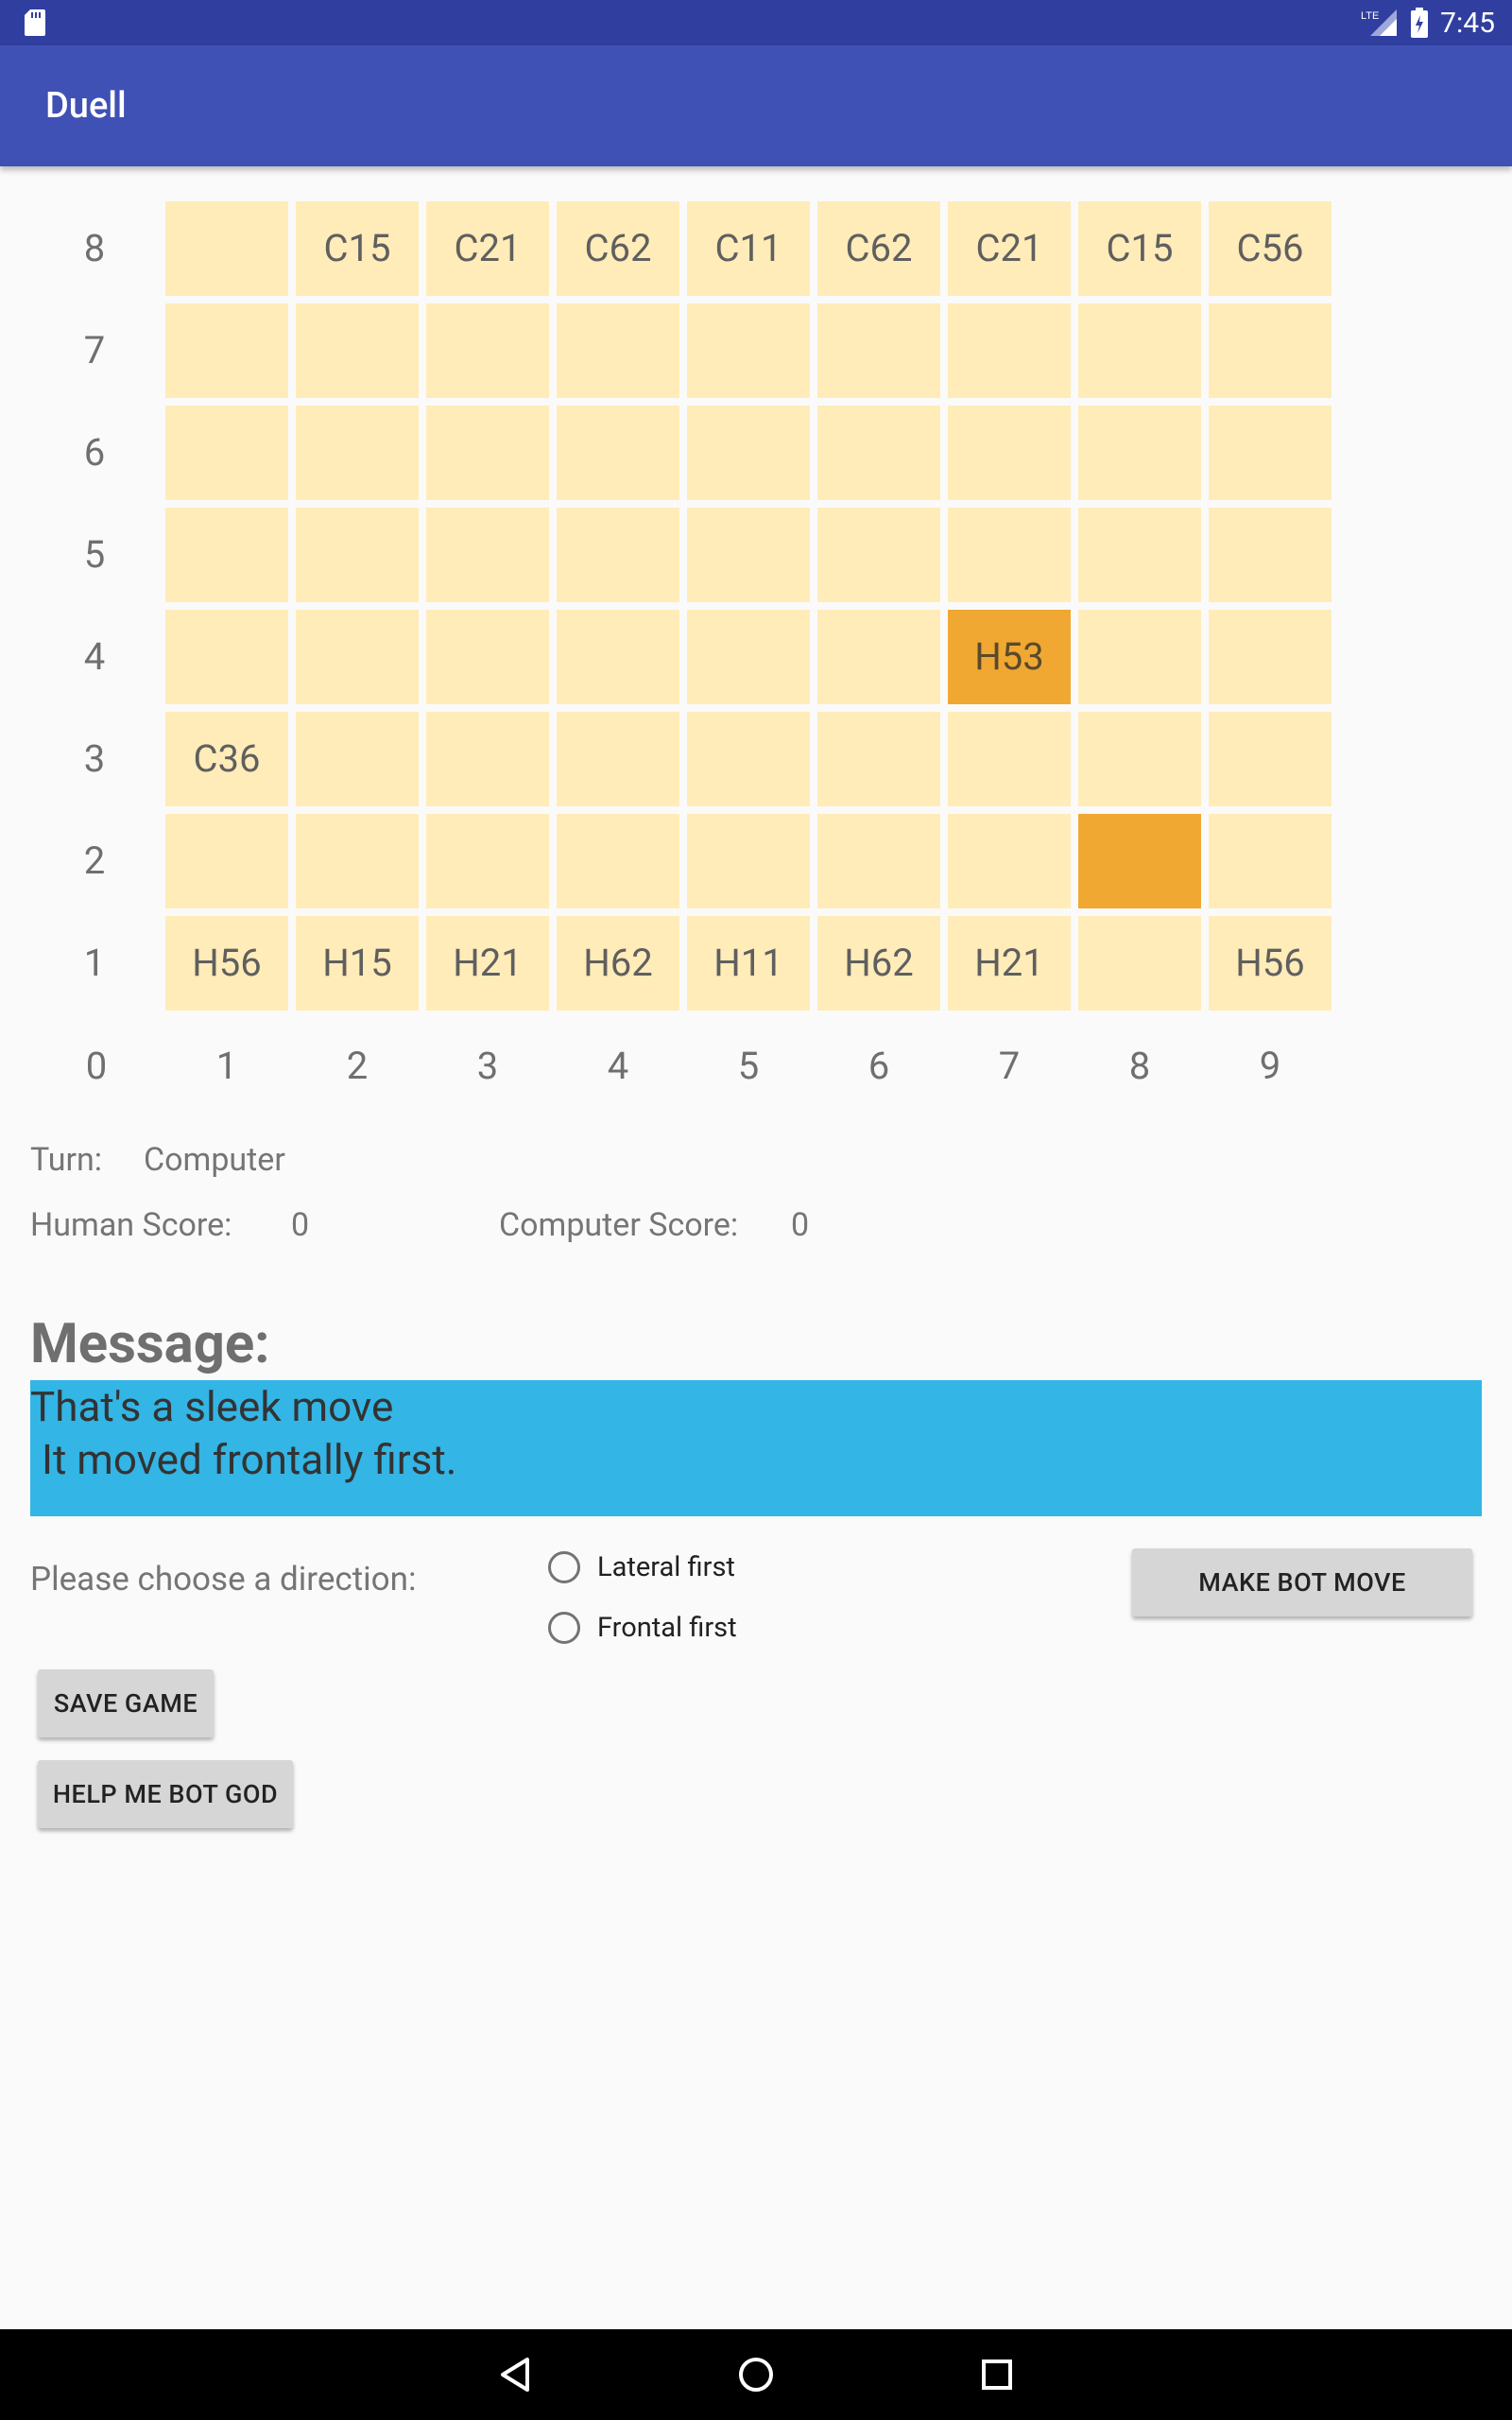 This screenshot has height=2420, width=1512. I want to click on board-cell: H11, so click(748, 963).